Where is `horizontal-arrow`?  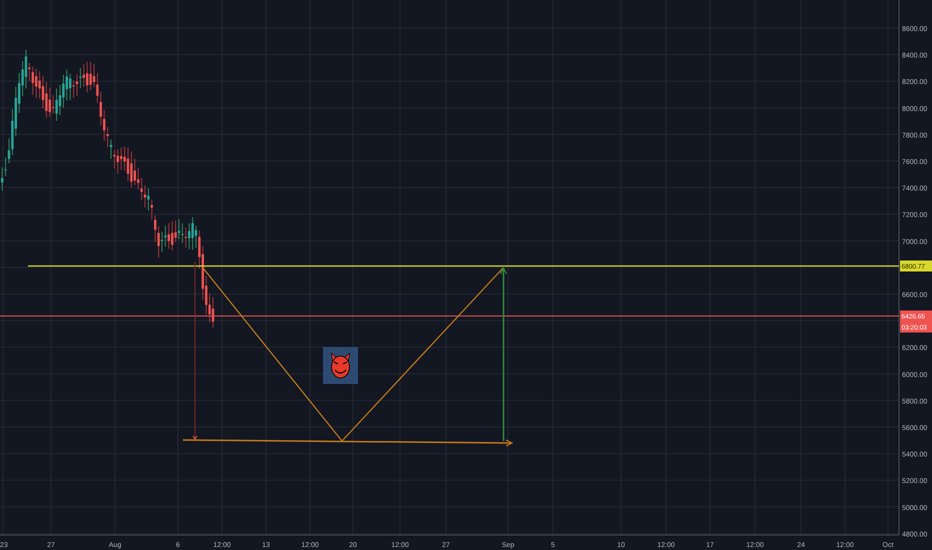
horizontal-arrow is located at coordinates (348, 443).